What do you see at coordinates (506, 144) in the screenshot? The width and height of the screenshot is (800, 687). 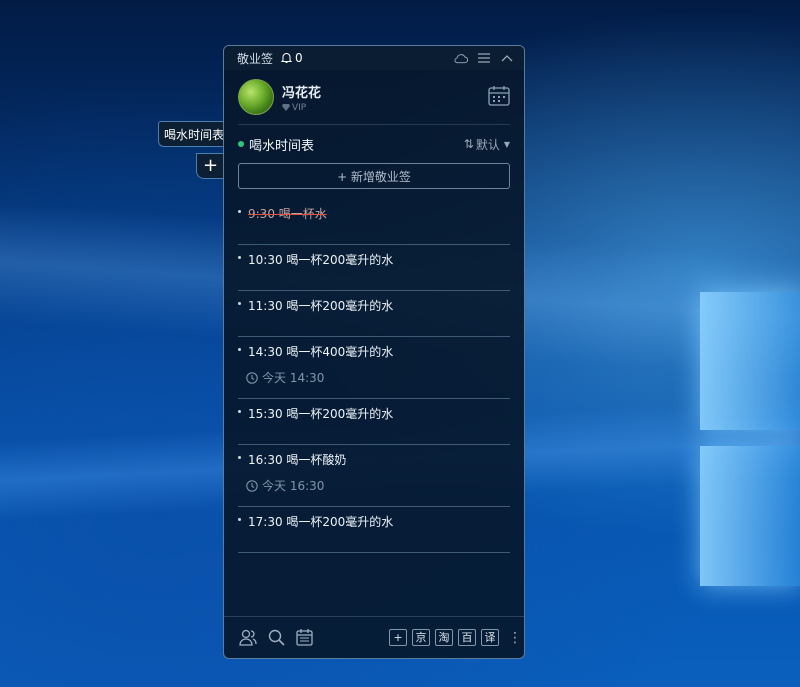 I see `caret-down-icon: ▼` at bounding box center [506, 144].